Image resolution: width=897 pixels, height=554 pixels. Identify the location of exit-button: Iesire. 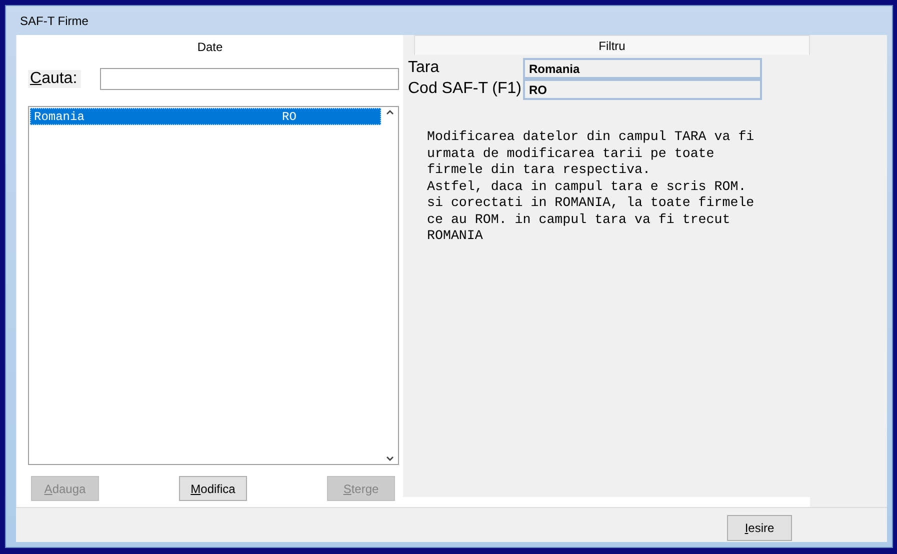
(759, 528).